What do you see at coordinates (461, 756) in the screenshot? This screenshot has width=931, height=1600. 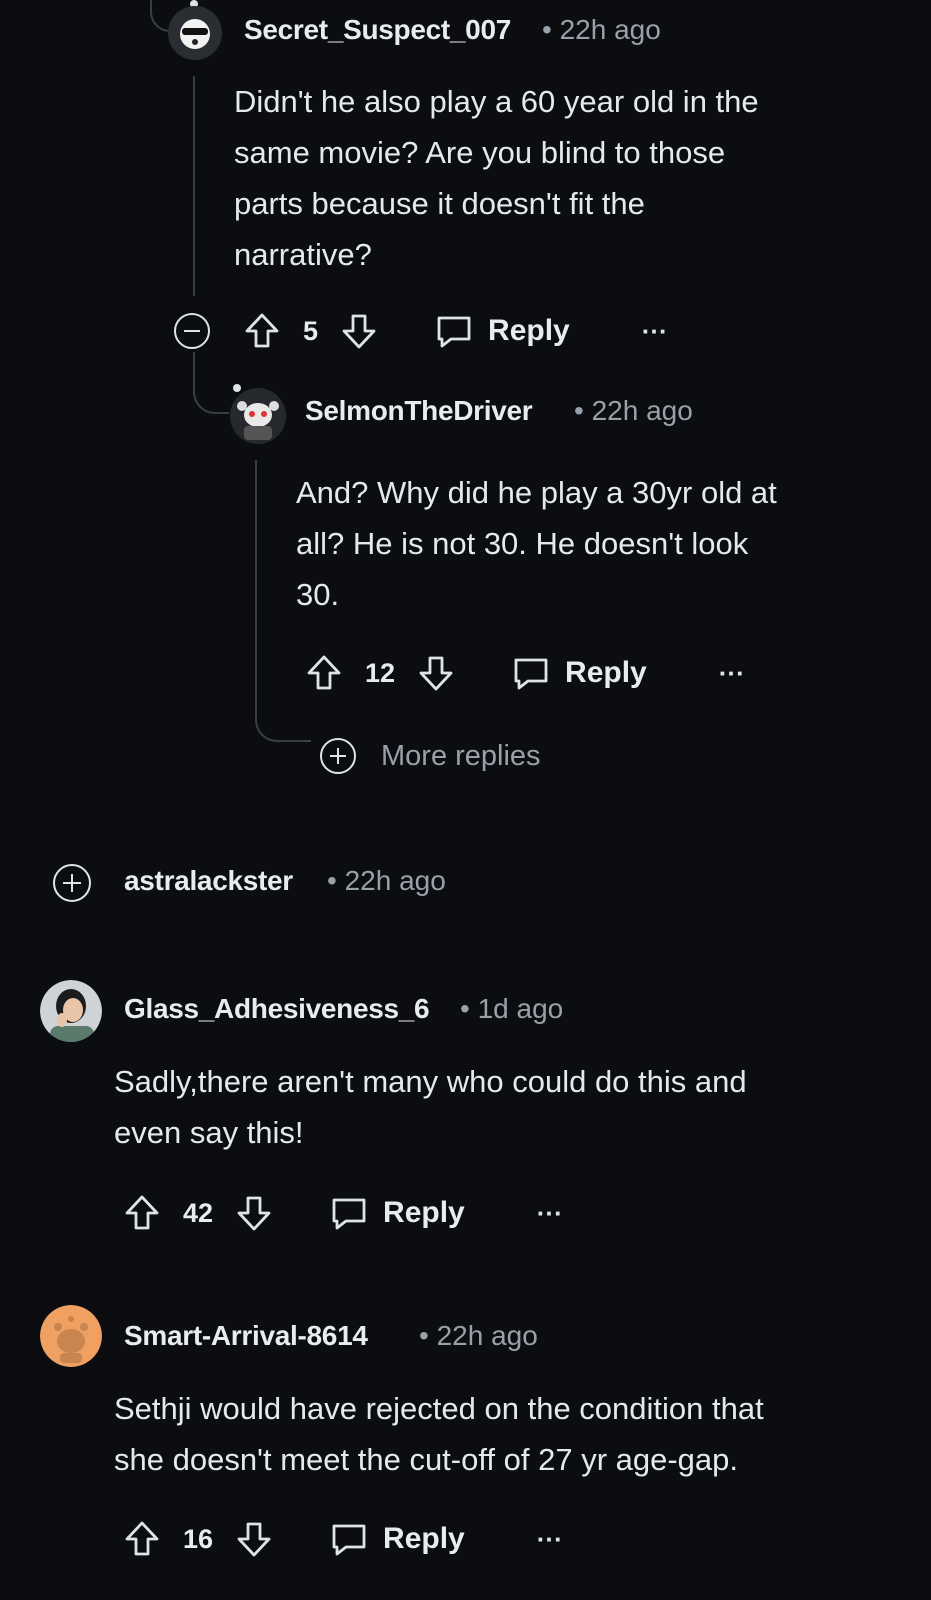 I see `more-replies-link: More replies` at bounding box center [461, 756].